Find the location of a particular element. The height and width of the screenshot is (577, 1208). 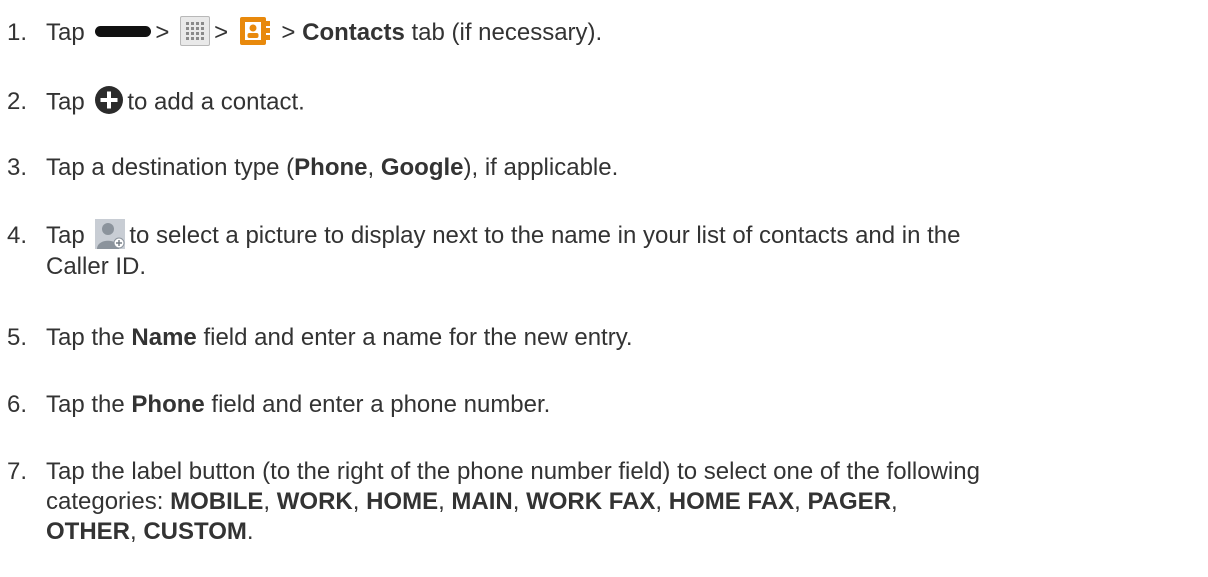

step-text-bold: Contacts is located at coordinates (353, 32).